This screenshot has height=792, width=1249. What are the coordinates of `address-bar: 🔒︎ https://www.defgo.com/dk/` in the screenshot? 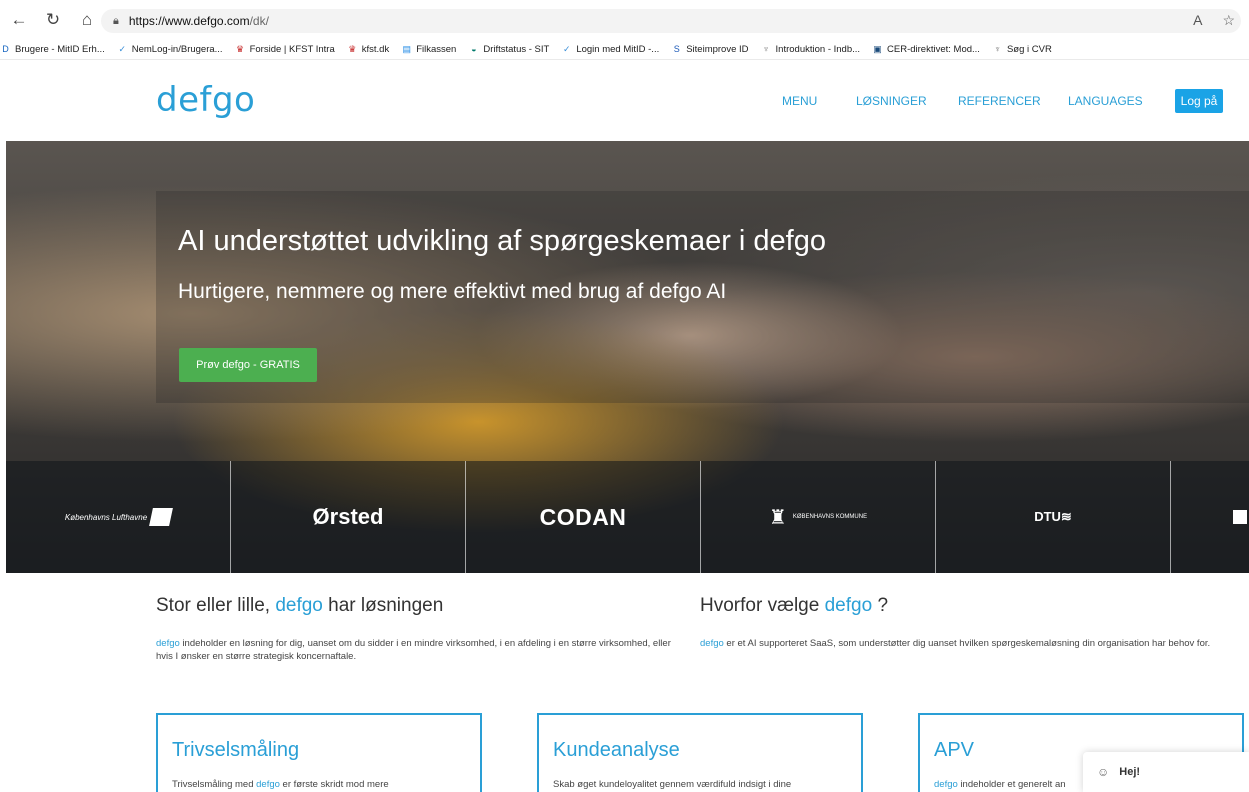 It's located at (671, 21).